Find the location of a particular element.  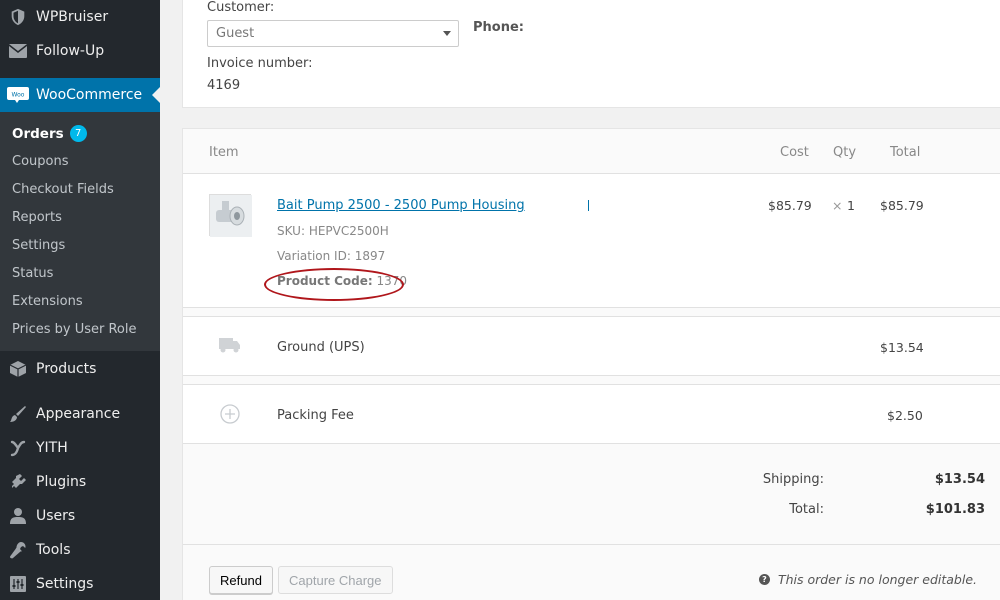

menu-label: Follow-Up is located at coordinates (70, 51).